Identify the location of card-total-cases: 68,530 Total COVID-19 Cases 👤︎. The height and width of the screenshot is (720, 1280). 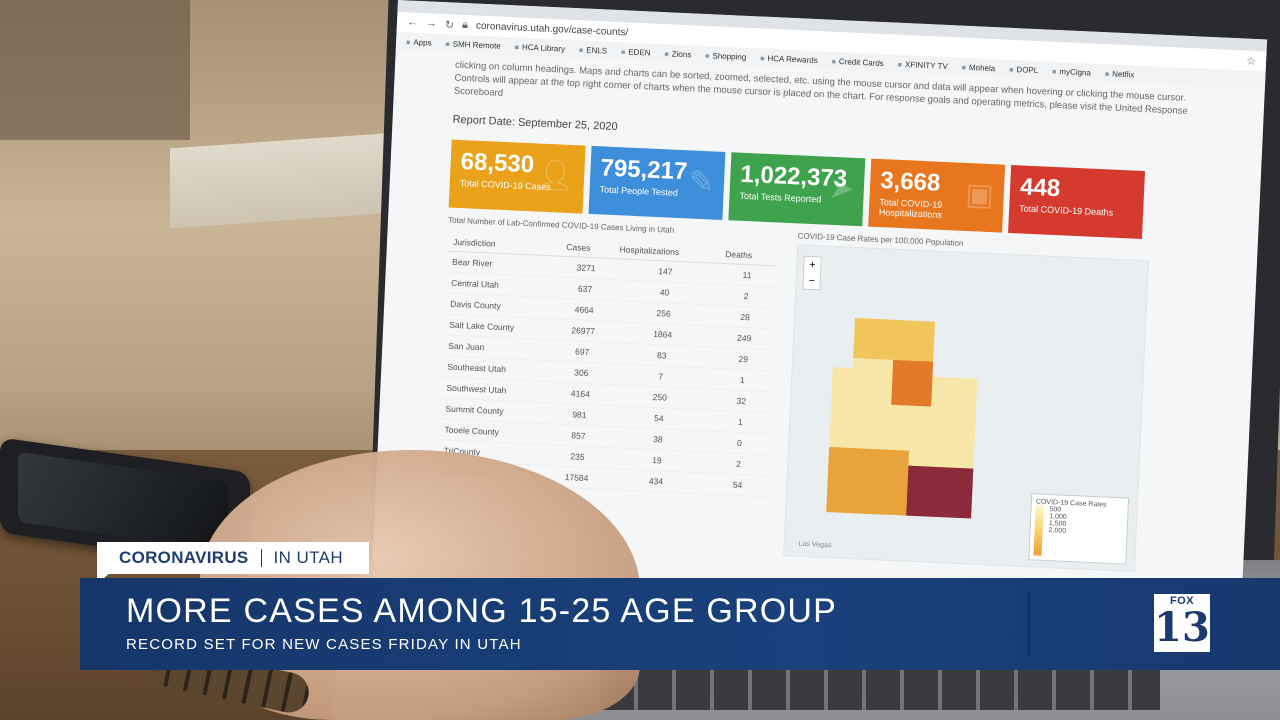
(517, 176).